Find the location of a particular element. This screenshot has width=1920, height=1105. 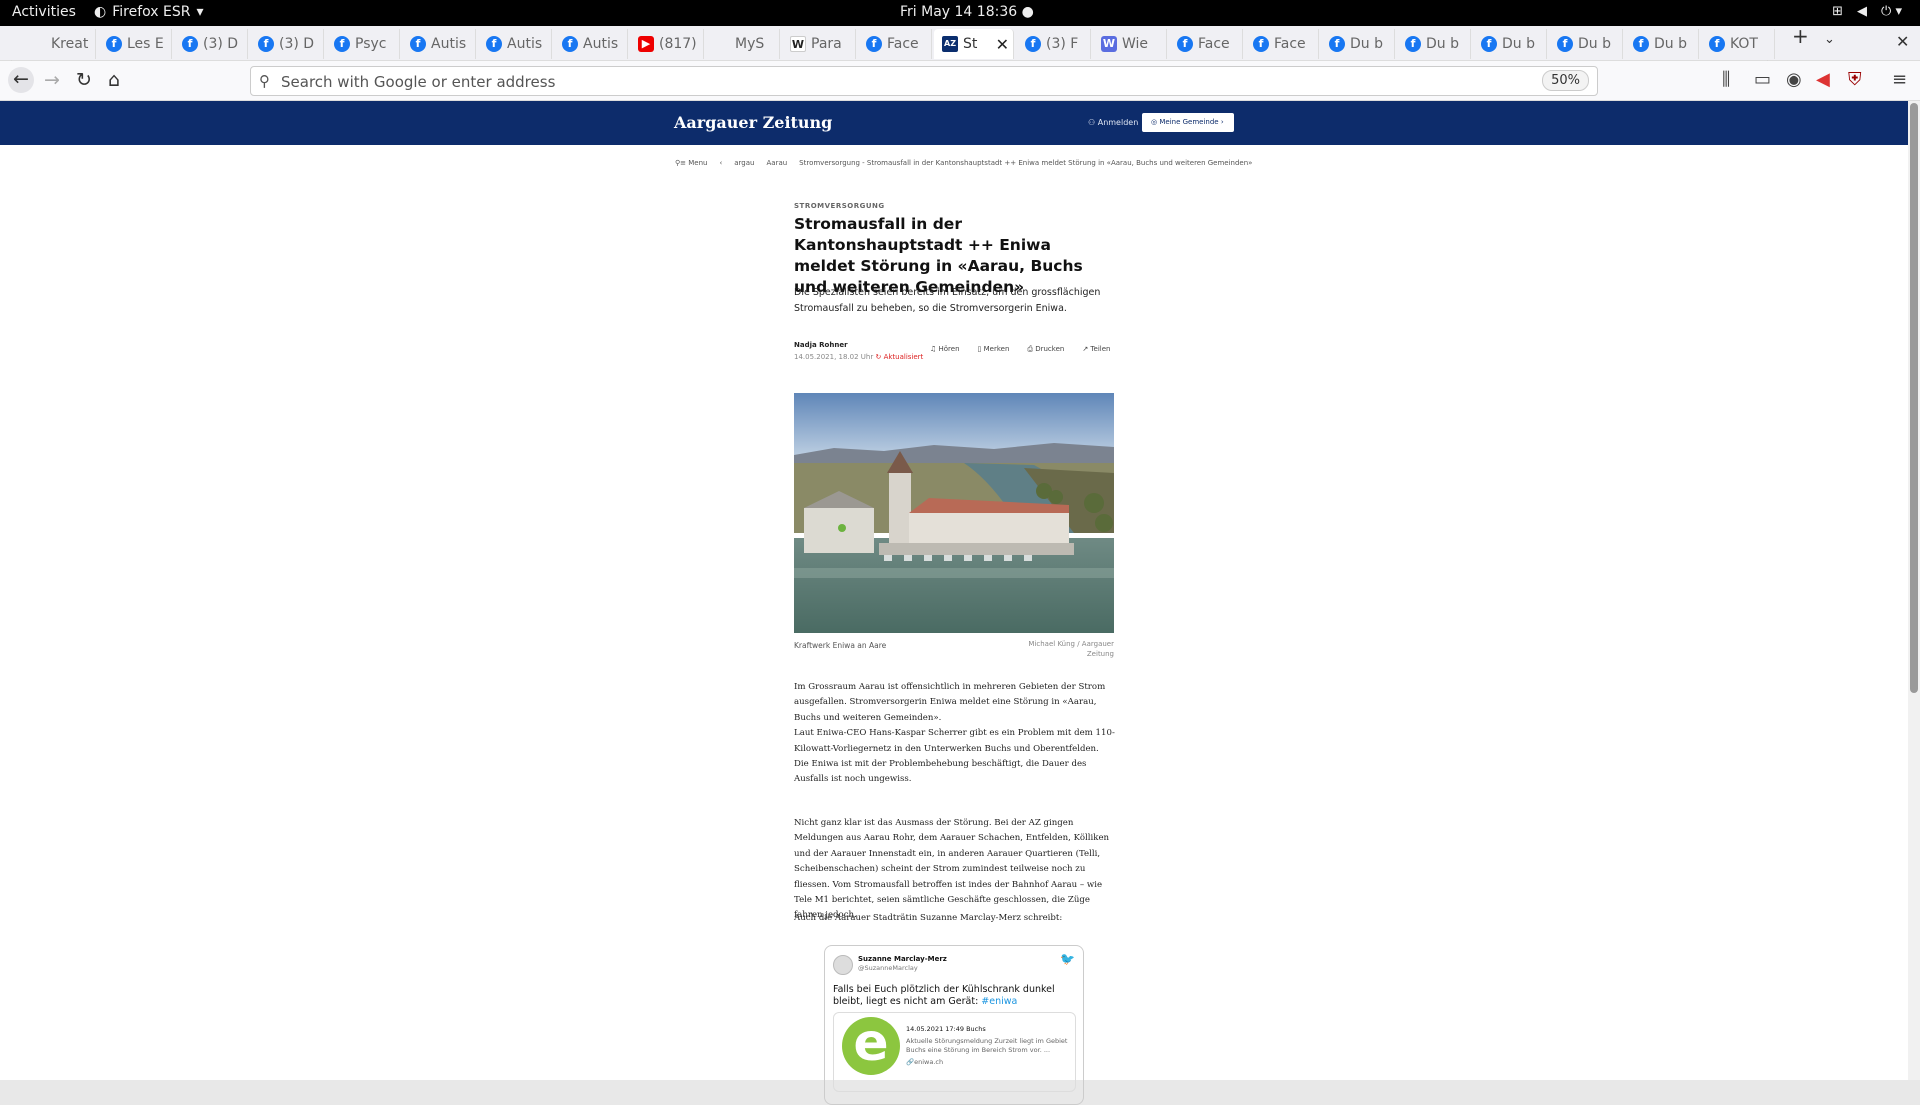

menu-icon: ≡ is located at coordinates (1899, 79).